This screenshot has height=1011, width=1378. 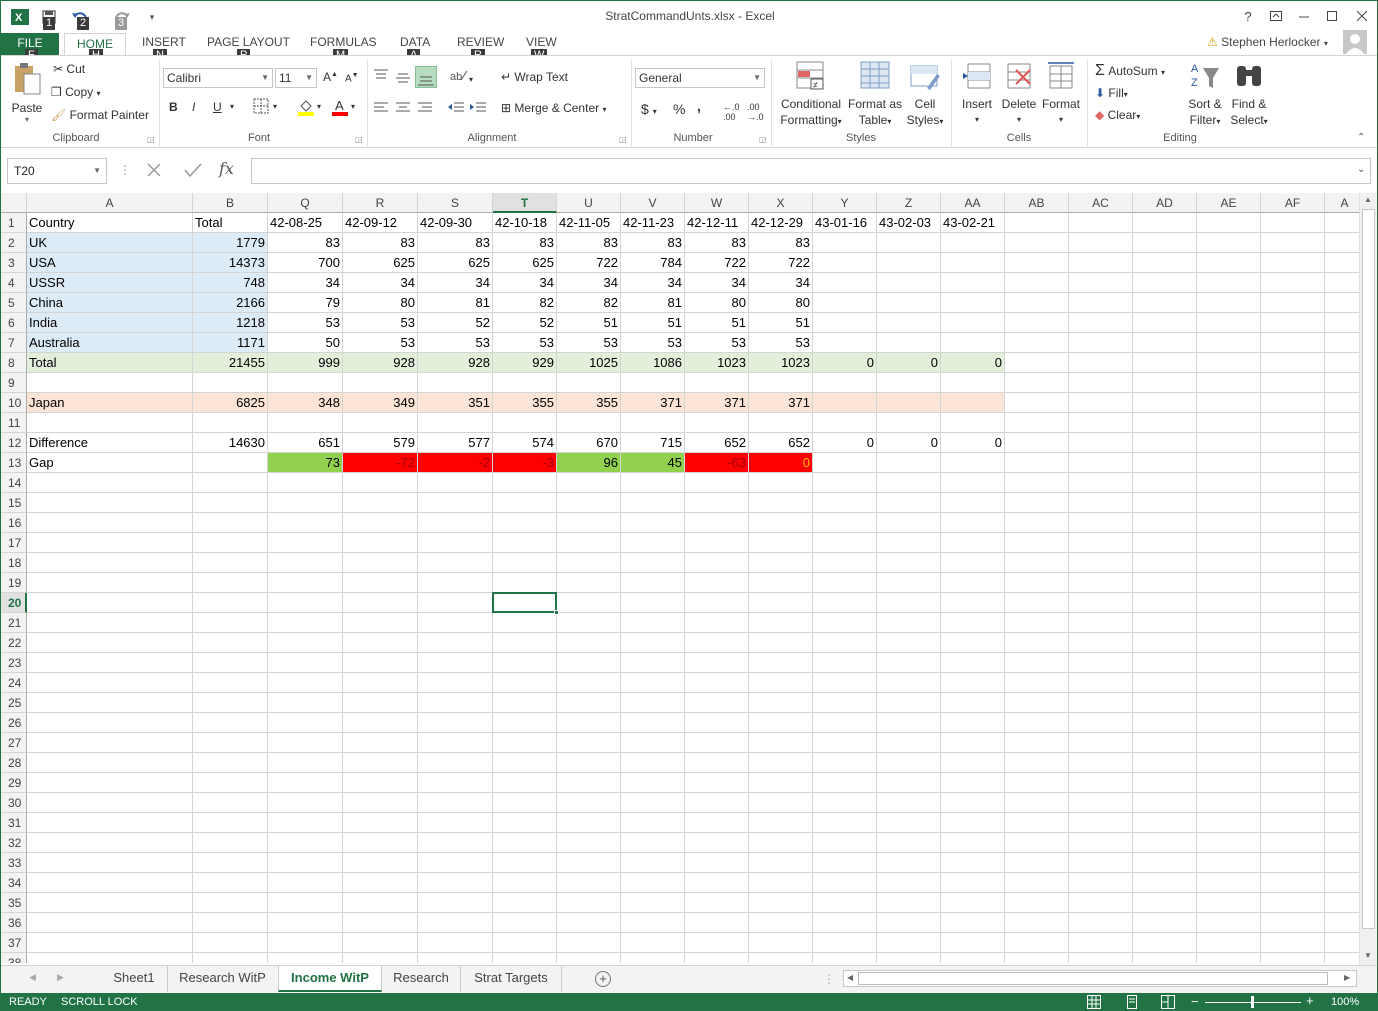 What do you see at coordinates (14, 323) in the screenshot?
I see `row-header: 6` at bounding box center [14, 323].